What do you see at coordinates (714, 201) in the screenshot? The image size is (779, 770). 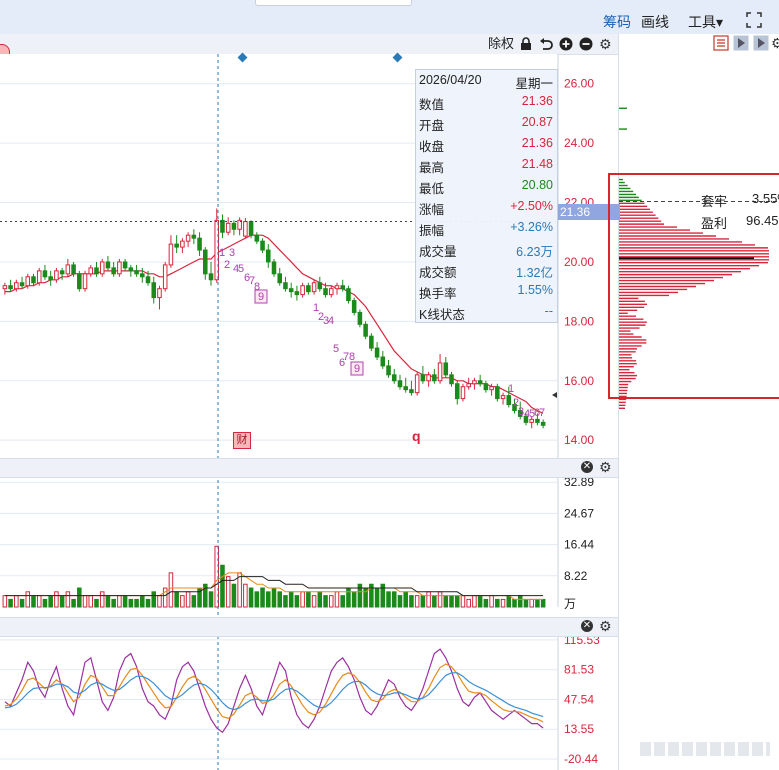 I see `trapped-label: 套牢` at bounding box center [714, 201].